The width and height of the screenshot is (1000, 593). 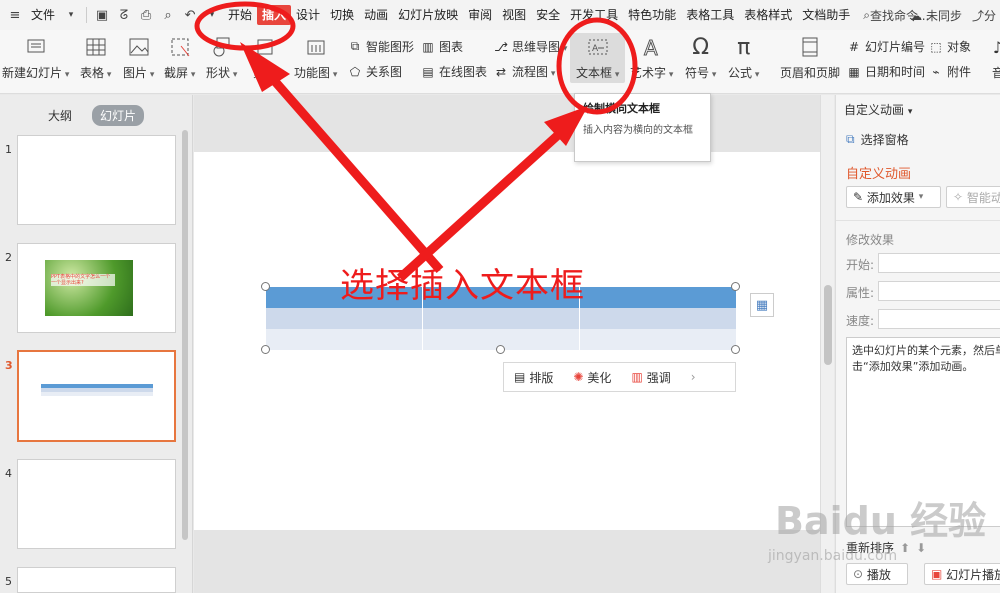 What do you see at coordinates (650, 377) in the screenshot?
I see `emphasize-button: ▥ 强调` at bounding box center [650, 377].